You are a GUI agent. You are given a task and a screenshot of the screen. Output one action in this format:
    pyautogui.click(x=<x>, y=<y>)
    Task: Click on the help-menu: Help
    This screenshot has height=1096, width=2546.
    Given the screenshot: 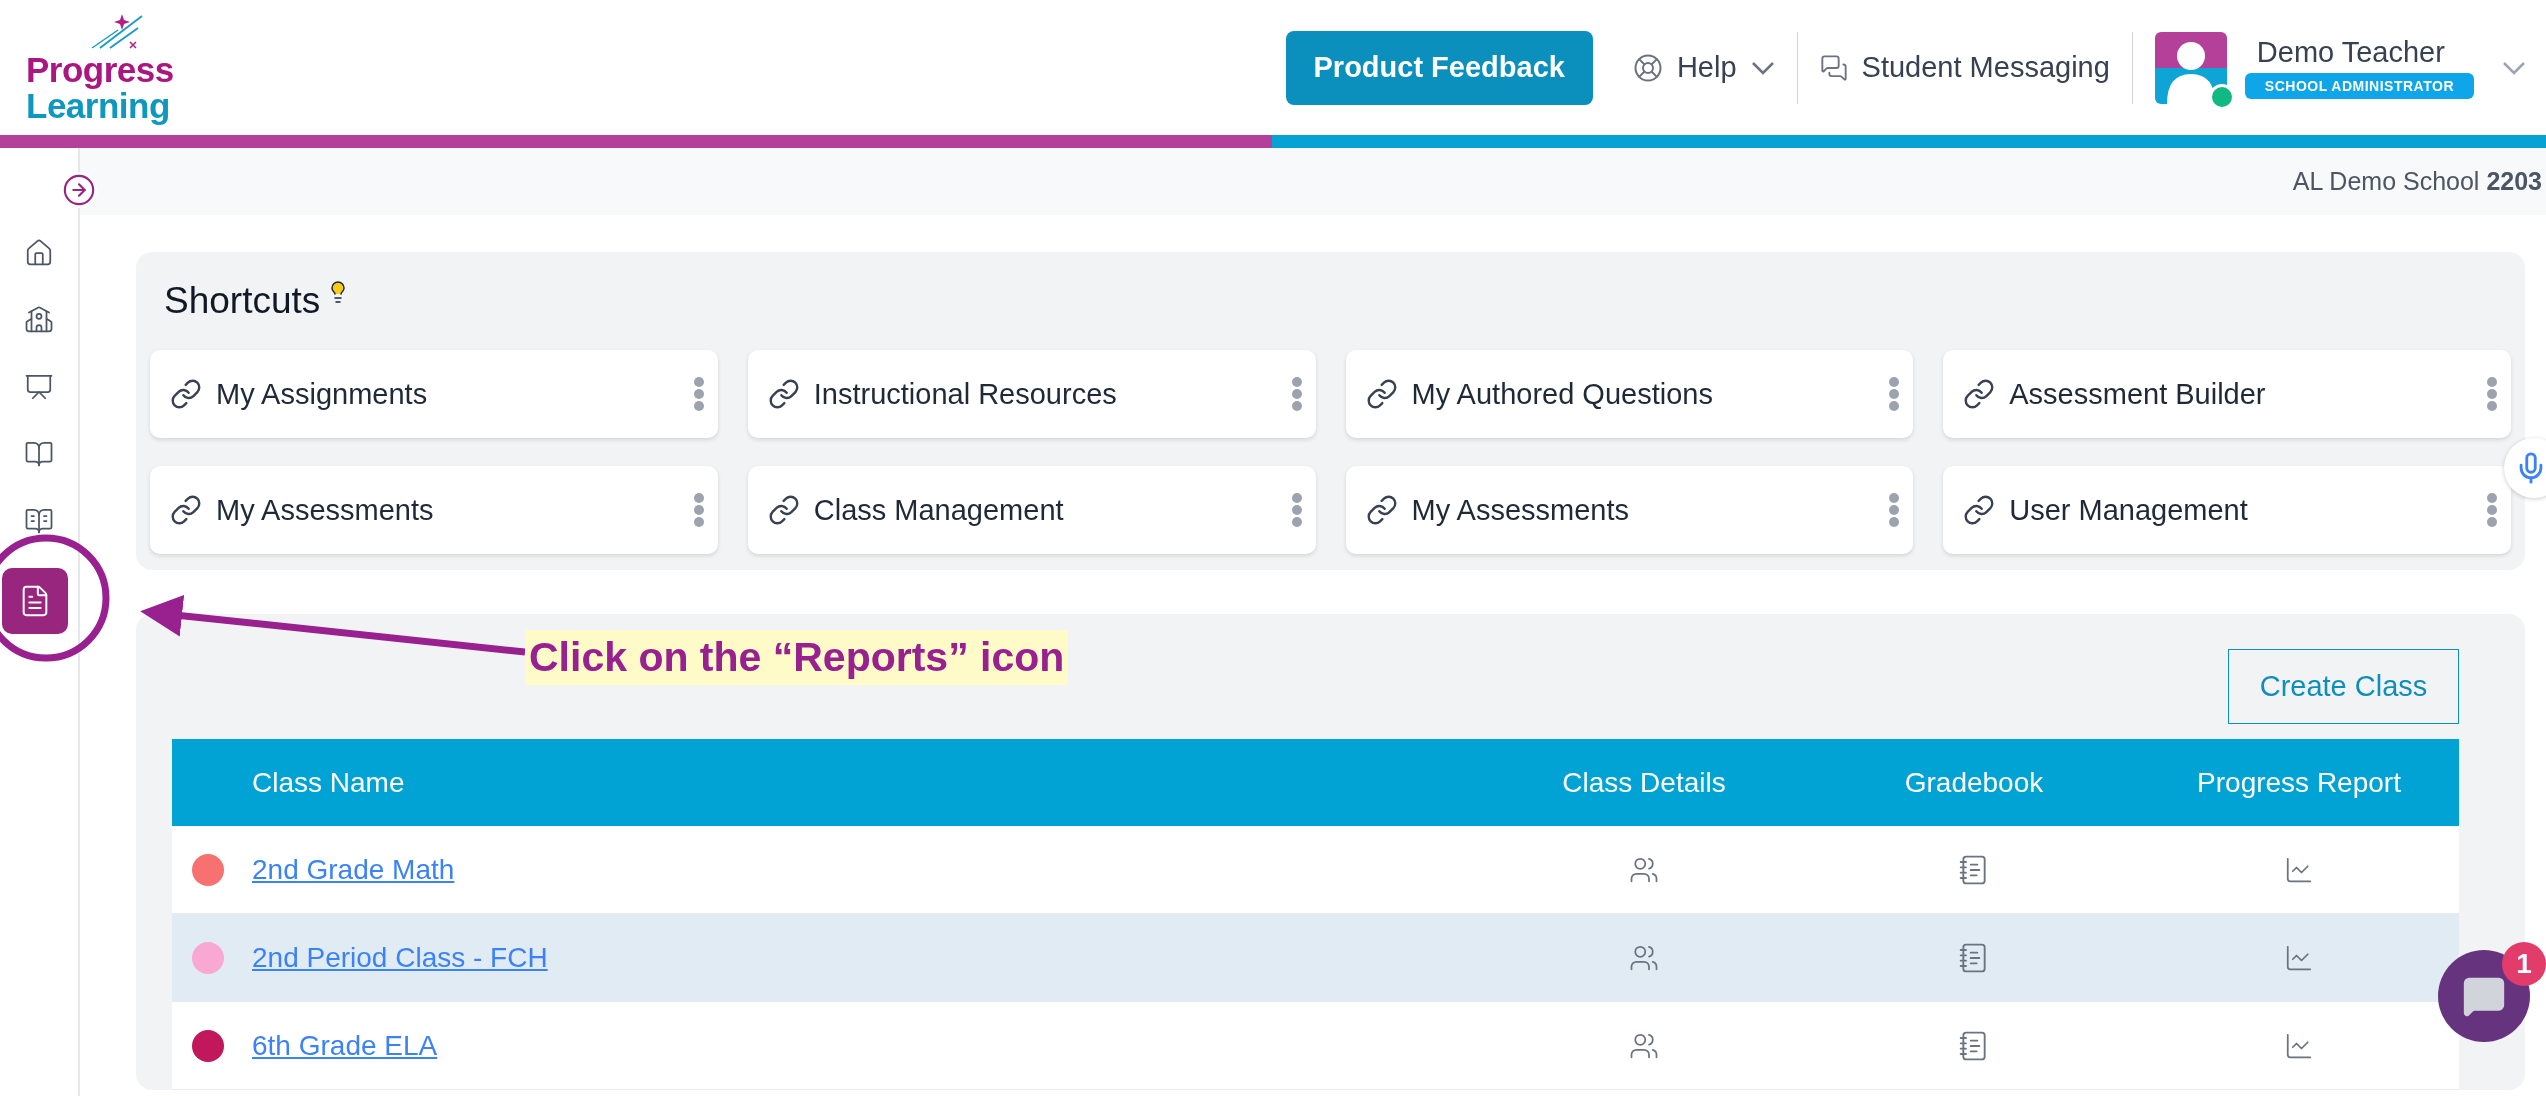 What is the action you would take?
    pyautogui.click(x=1703, y=67)
    